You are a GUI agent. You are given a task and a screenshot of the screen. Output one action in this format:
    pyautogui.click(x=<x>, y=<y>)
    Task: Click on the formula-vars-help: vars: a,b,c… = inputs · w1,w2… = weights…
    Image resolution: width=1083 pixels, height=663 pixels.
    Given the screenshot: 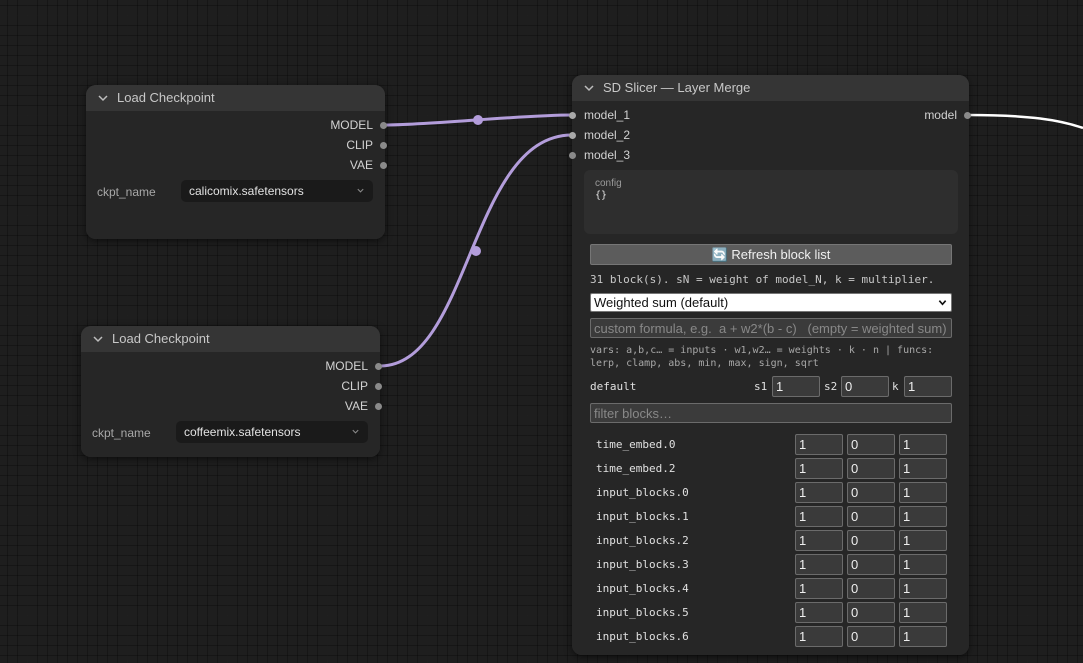 What is the action you would take?
    pyautogui.click(x=762, y=357)
    